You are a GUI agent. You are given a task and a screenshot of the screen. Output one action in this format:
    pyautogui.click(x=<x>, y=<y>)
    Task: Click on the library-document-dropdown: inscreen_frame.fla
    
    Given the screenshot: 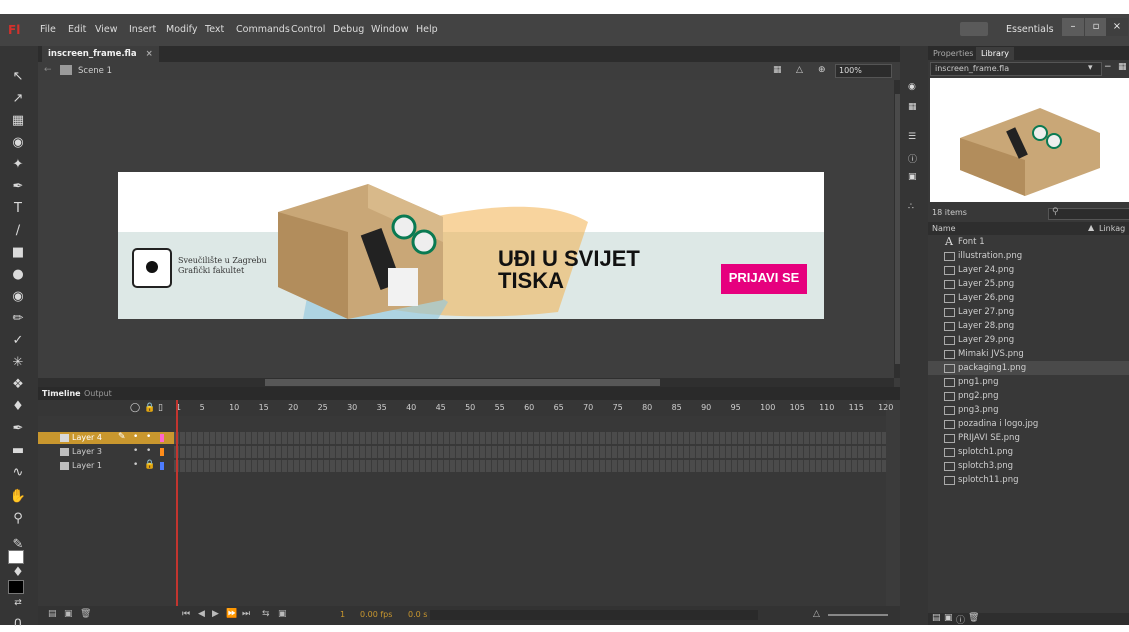 What is the action you would take?
    pyautogui.click(x=1016, y=69)
    